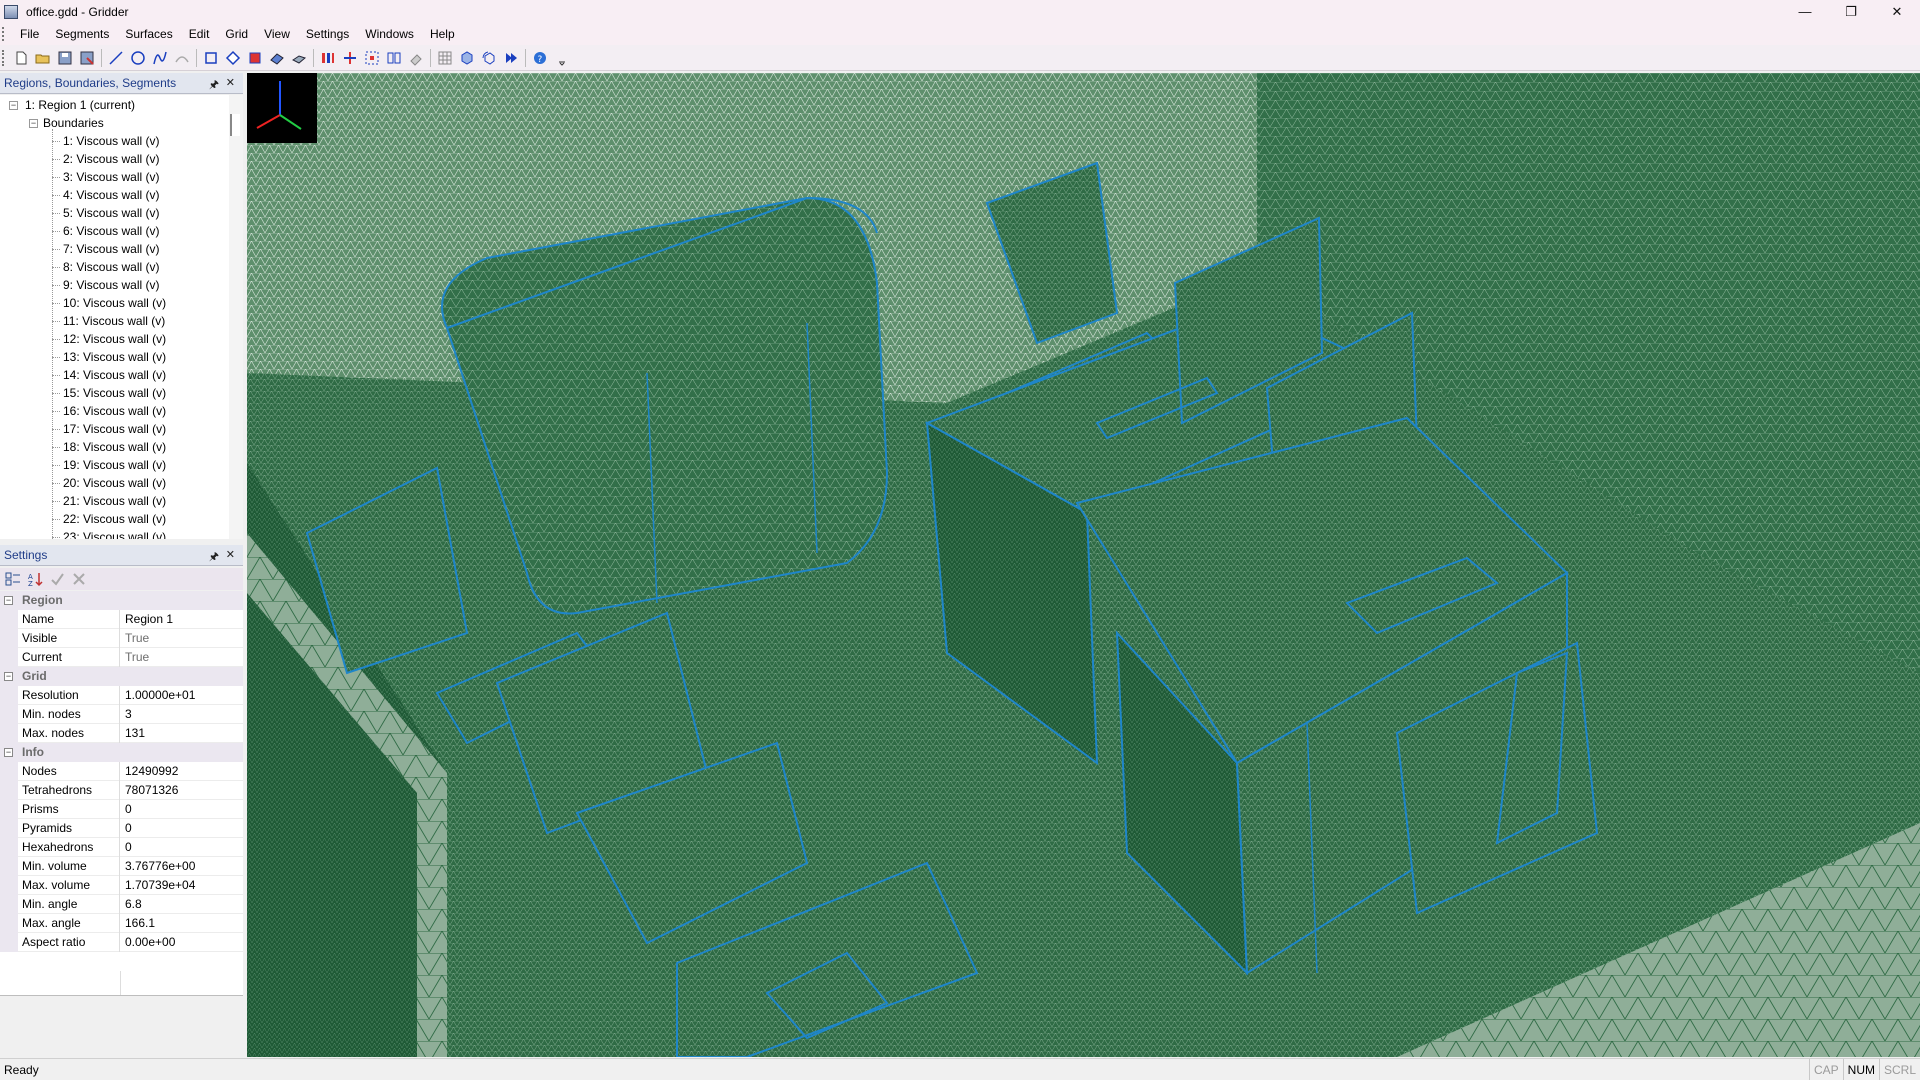  What do you see at coordinates (442, 34) in the screenshot?
I see `menu-help: Help` at bounding box center [442, 34].